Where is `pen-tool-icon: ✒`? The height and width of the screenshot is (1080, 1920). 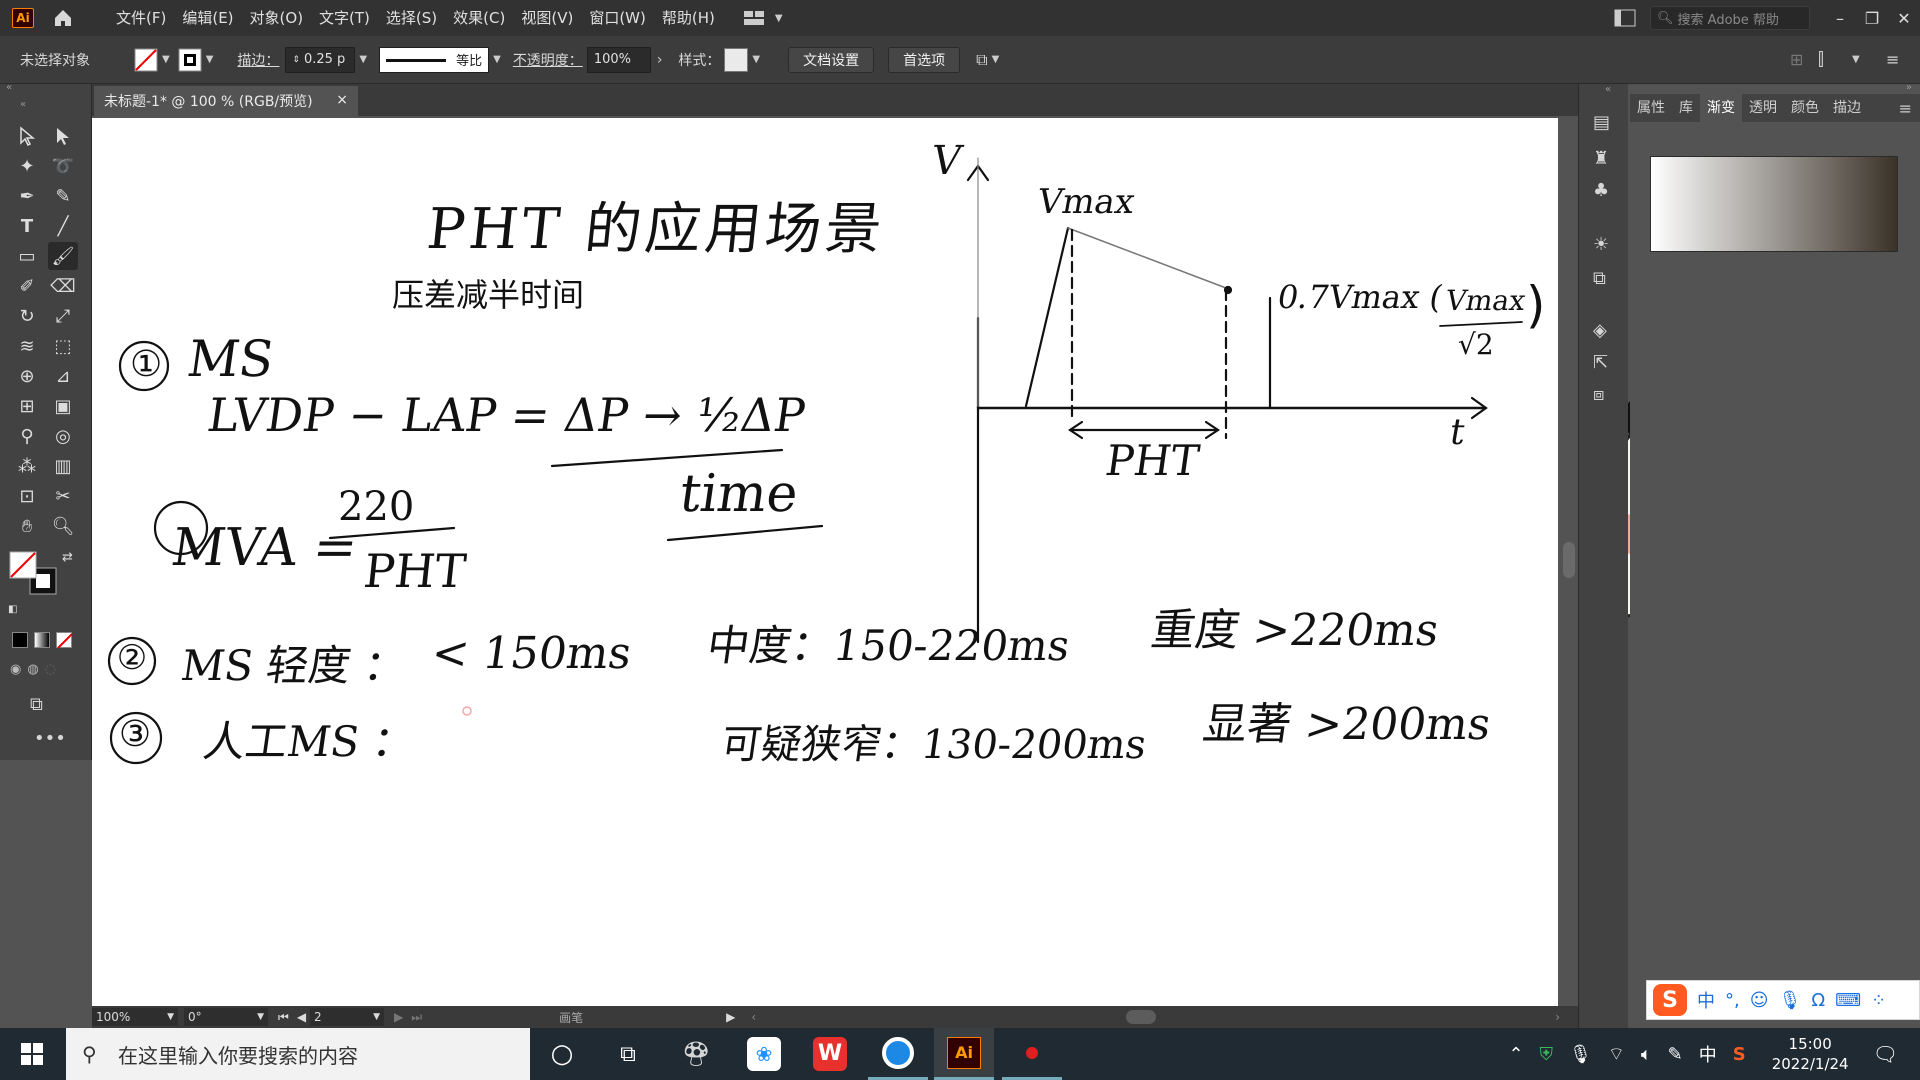 pen-tool-icon: ✒ is located at coordinates (27, 196).